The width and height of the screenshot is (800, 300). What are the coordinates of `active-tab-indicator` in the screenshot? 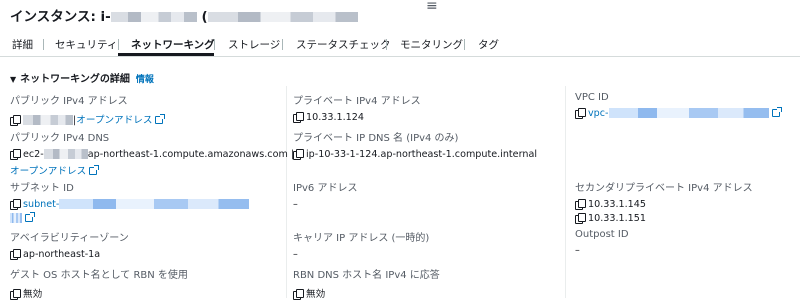 It's located at (166, 54).